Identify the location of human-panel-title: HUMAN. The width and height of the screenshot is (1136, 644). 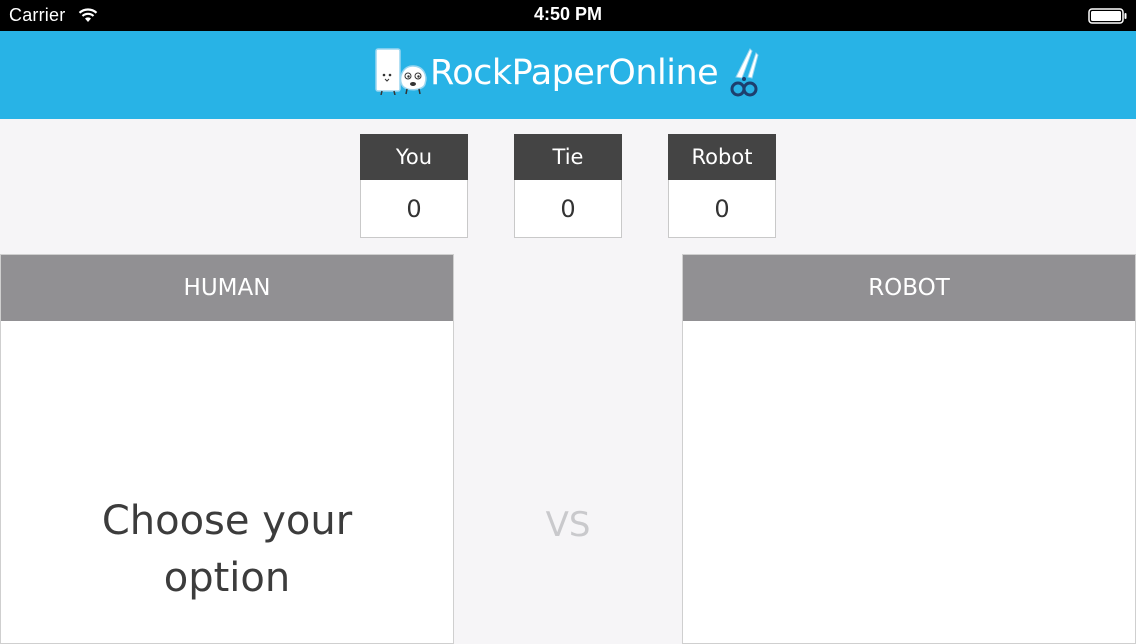
(227, 288).